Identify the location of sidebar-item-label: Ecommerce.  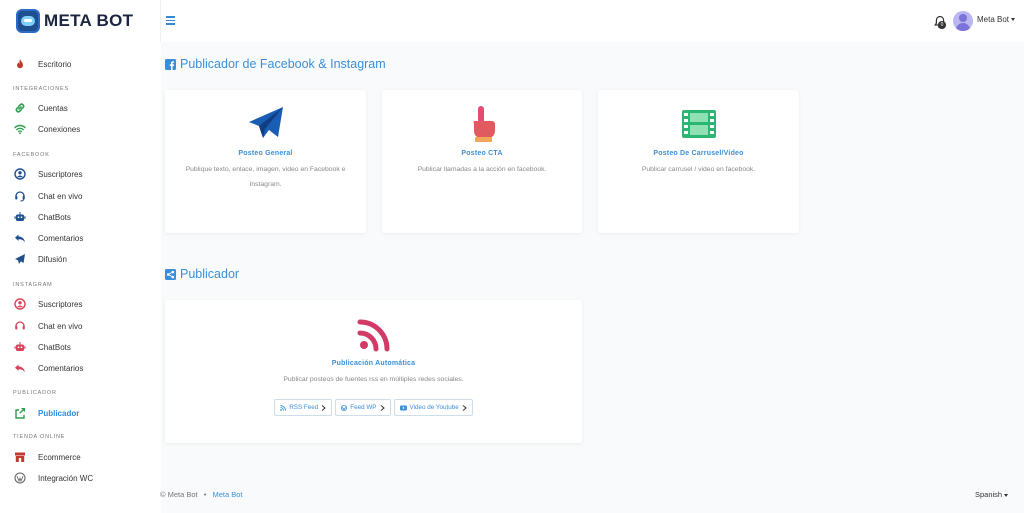
(59, 457).